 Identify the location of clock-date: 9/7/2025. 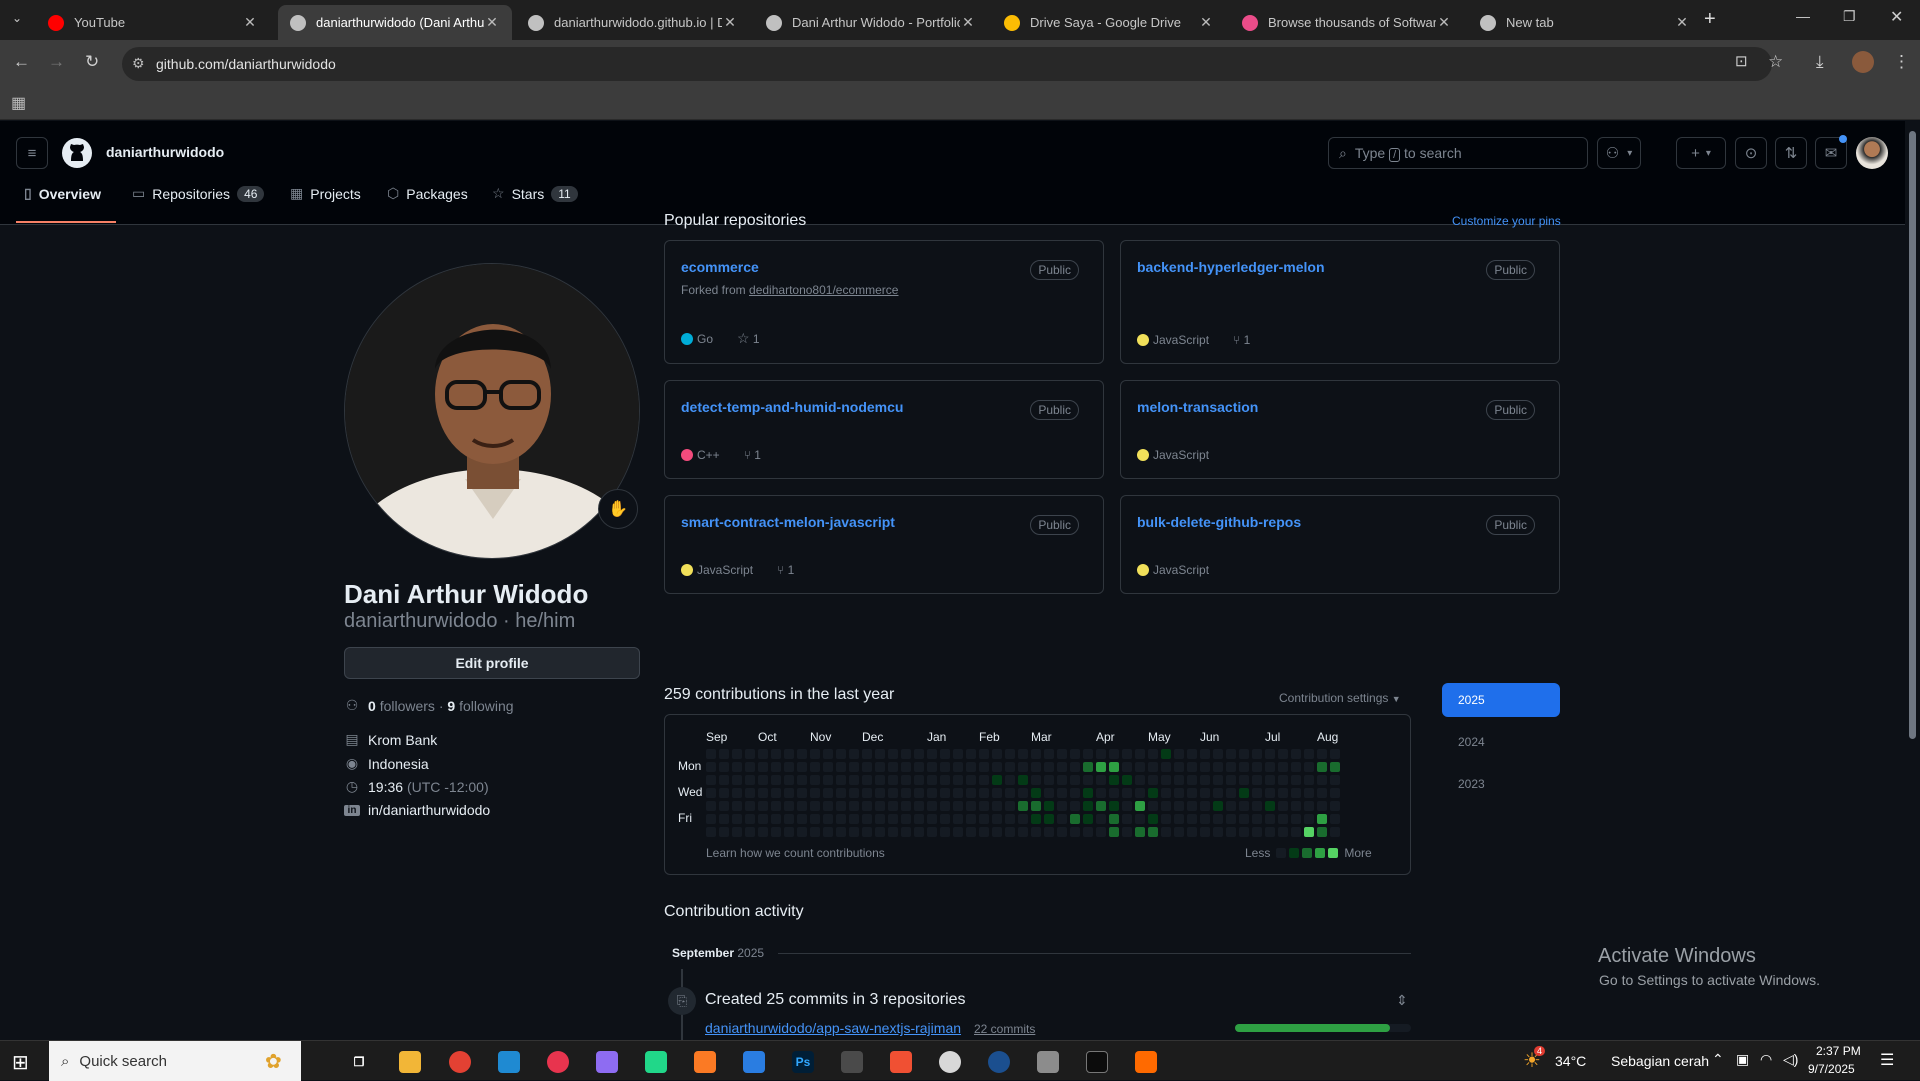
(1831, 1069).